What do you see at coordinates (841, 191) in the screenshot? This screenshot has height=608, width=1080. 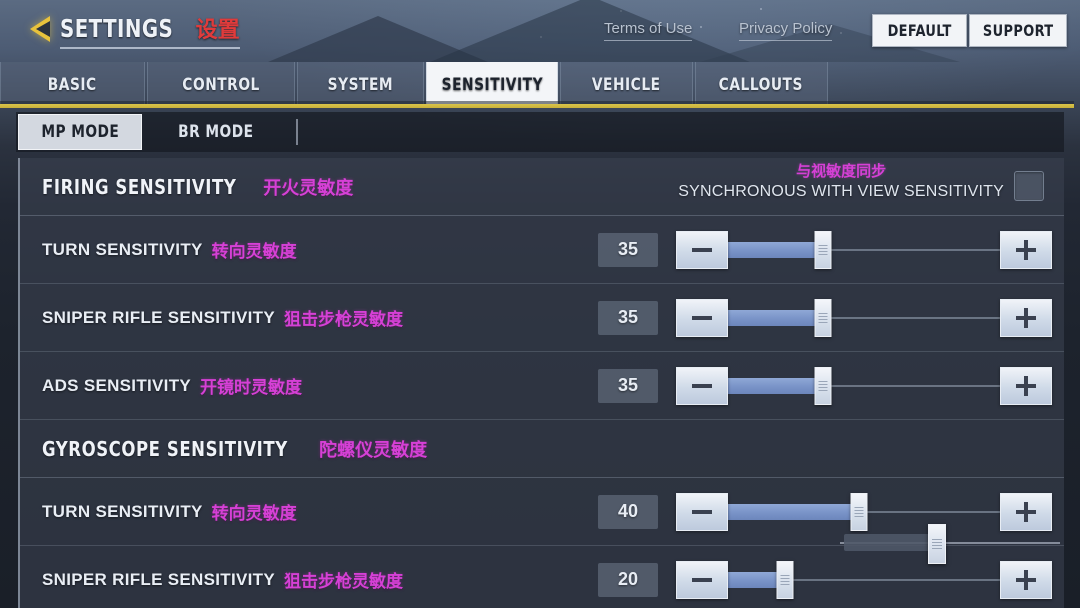 I see `sync-label-en: SYNCHRONOUS WITH VIEW SENSITIVITY` at bounding box center [841, 191].